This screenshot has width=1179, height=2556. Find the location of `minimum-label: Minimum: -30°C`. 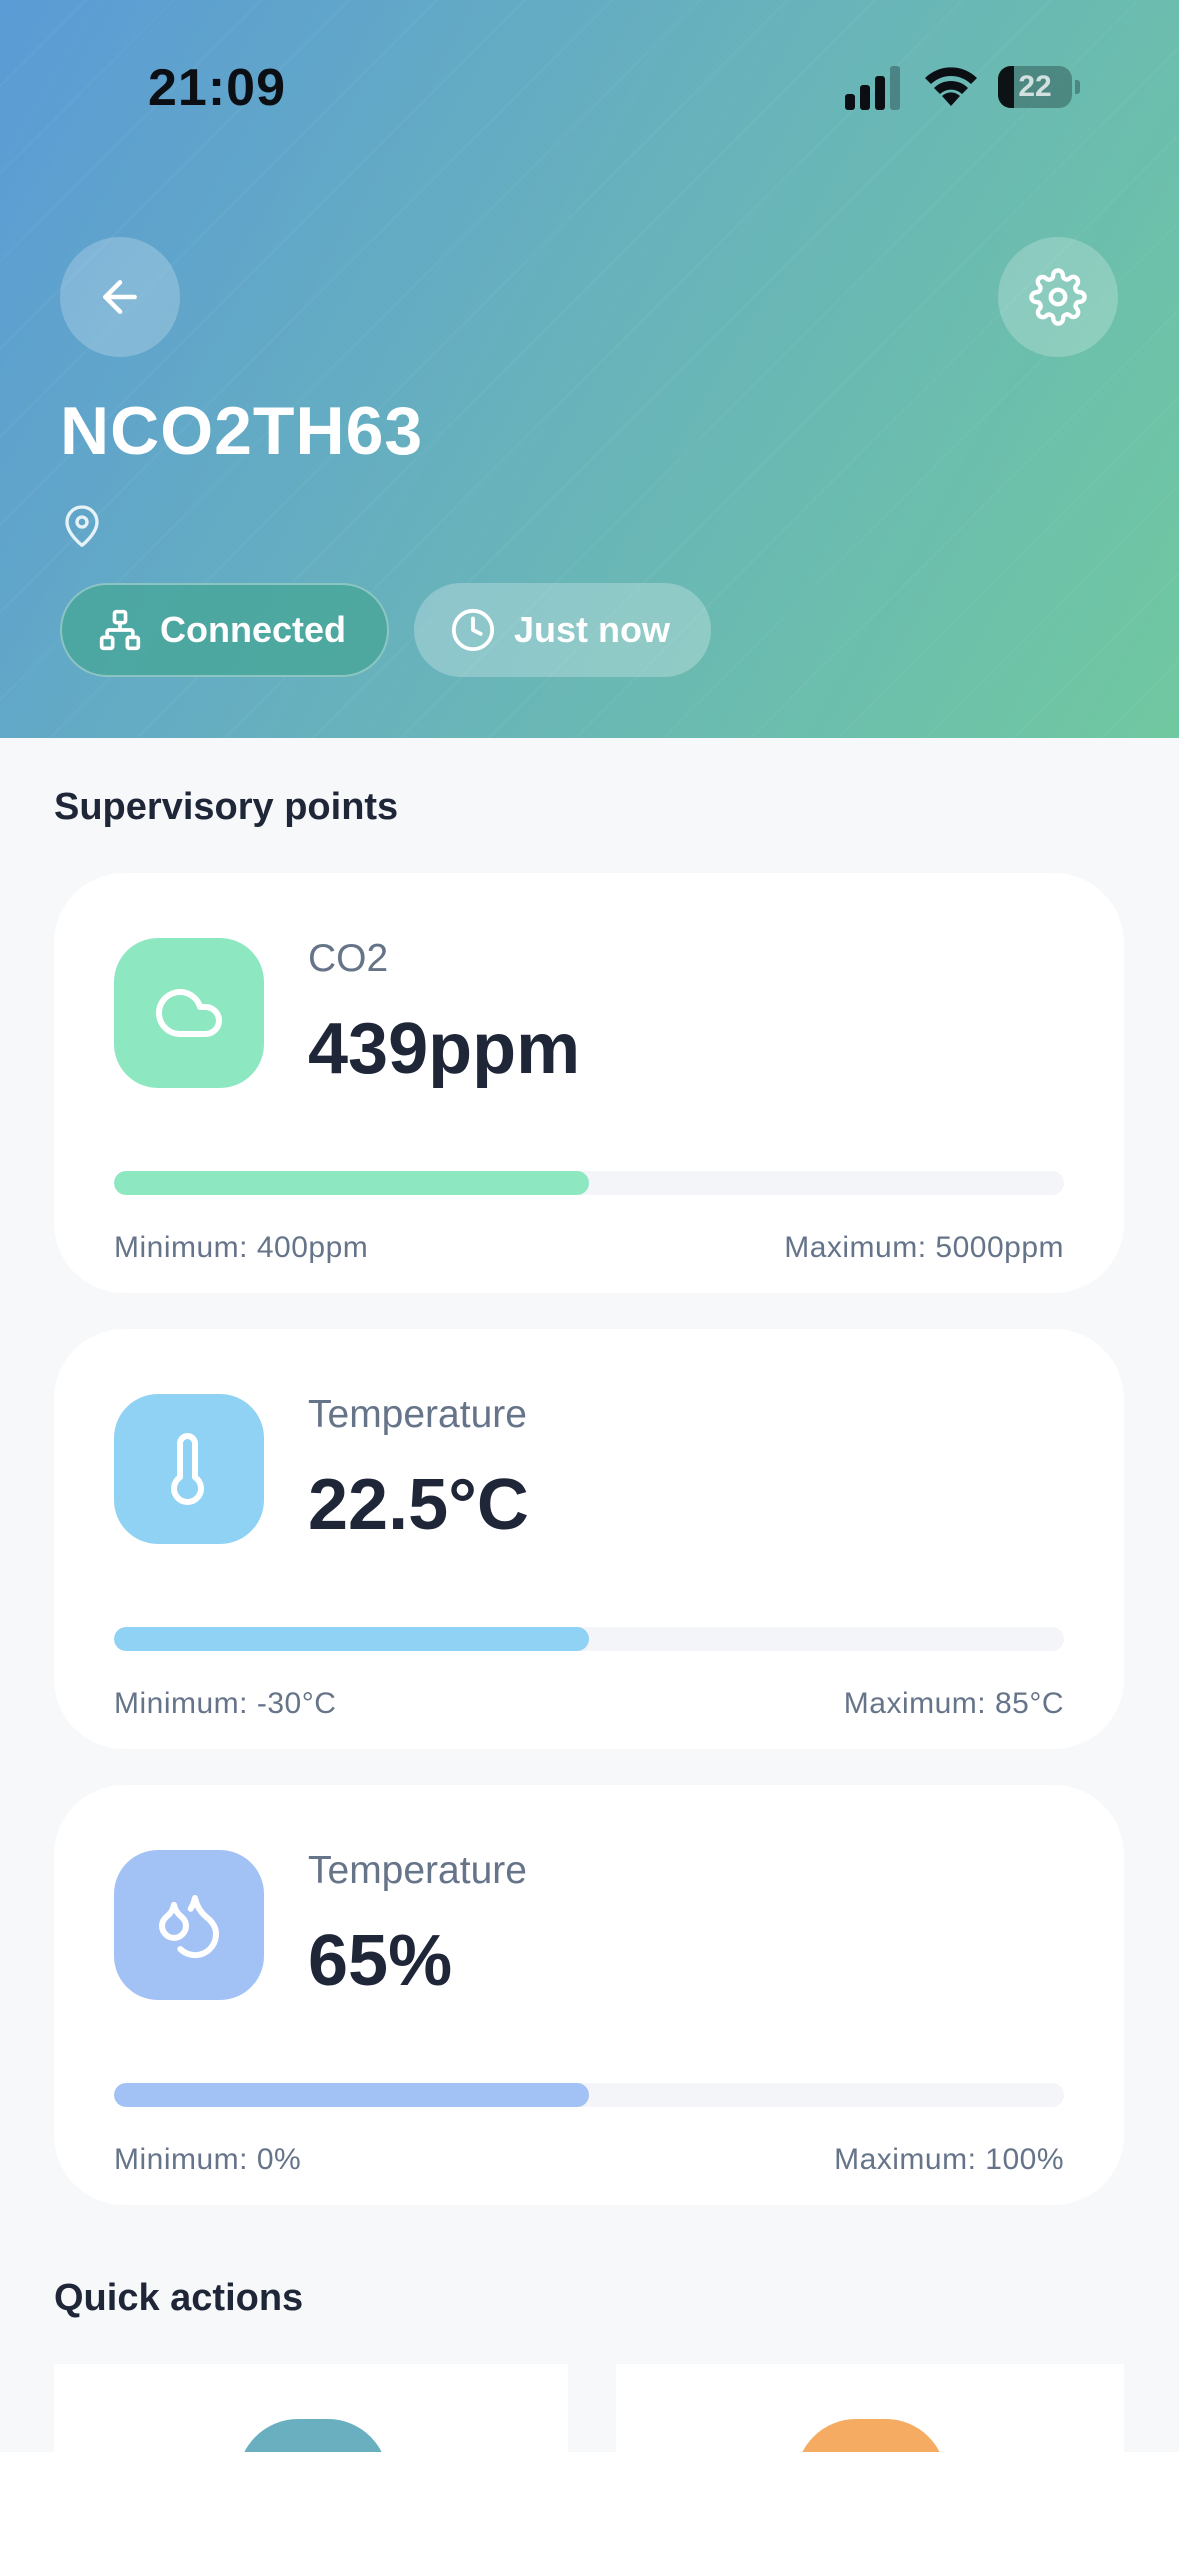

minimum-label: Minimum: -30°C is located at coordinates (225, 1703).